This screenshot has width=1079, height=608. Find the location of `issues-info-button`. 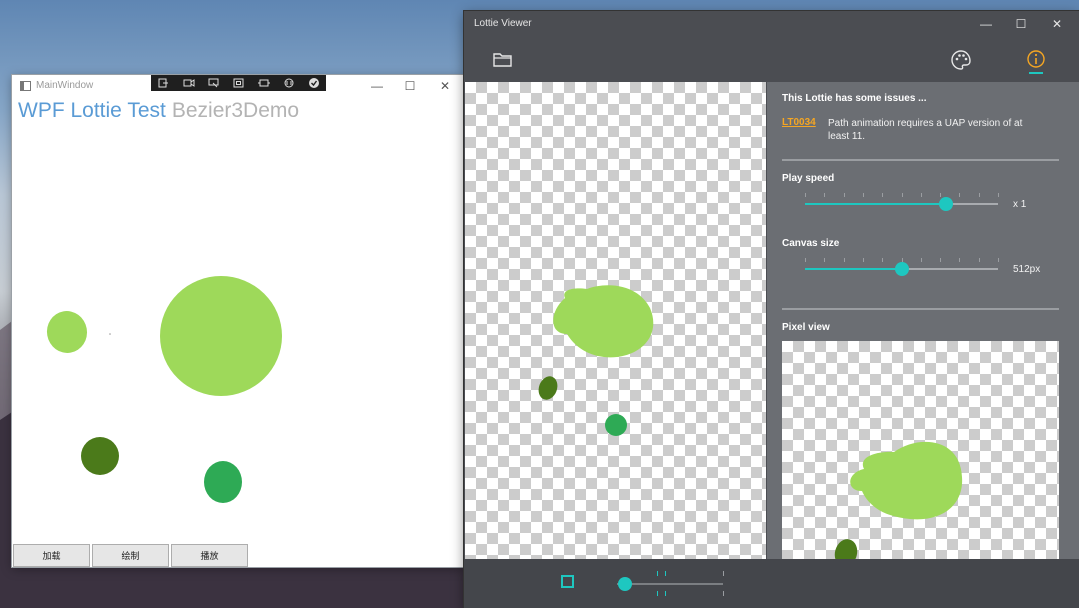

issues-info-button is located at coordinates (1036, 62).